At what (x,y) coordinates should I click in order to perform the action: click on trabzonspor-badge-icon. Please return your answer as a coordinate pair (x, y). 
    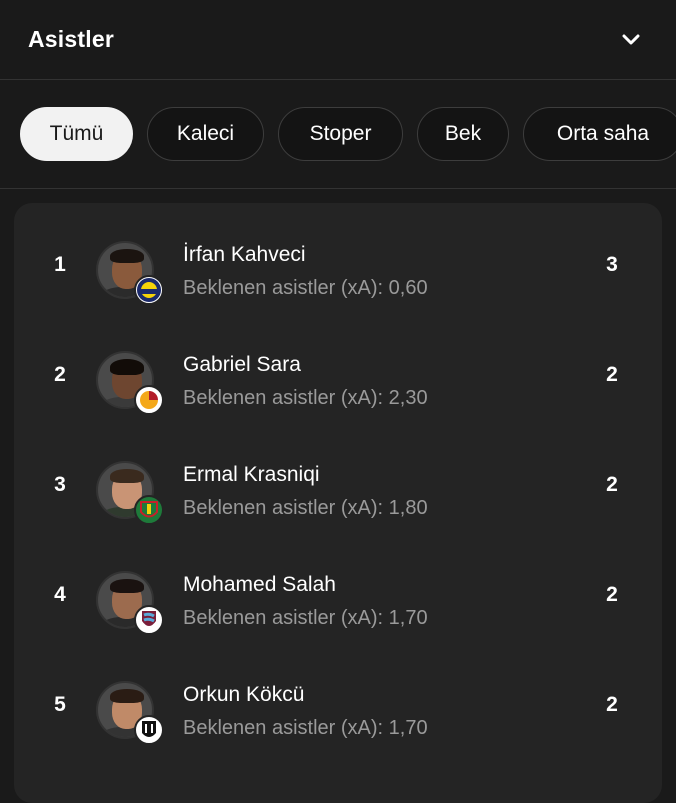
    Looking at the image, I should click on (149, 620).